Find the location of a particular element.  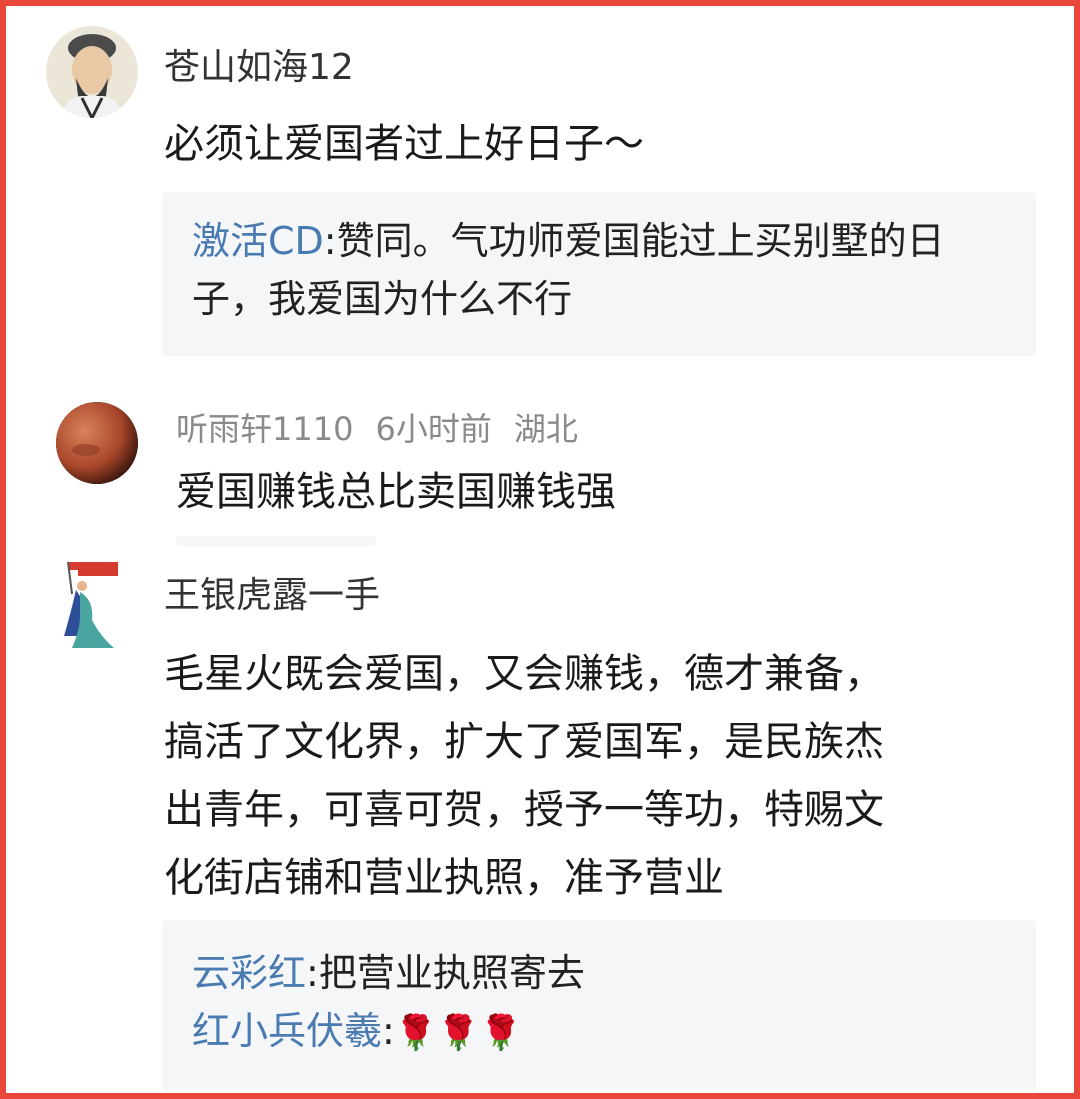

comment-text: 必须让爱国者过上好日子～ is located at coordinates (404, 144).